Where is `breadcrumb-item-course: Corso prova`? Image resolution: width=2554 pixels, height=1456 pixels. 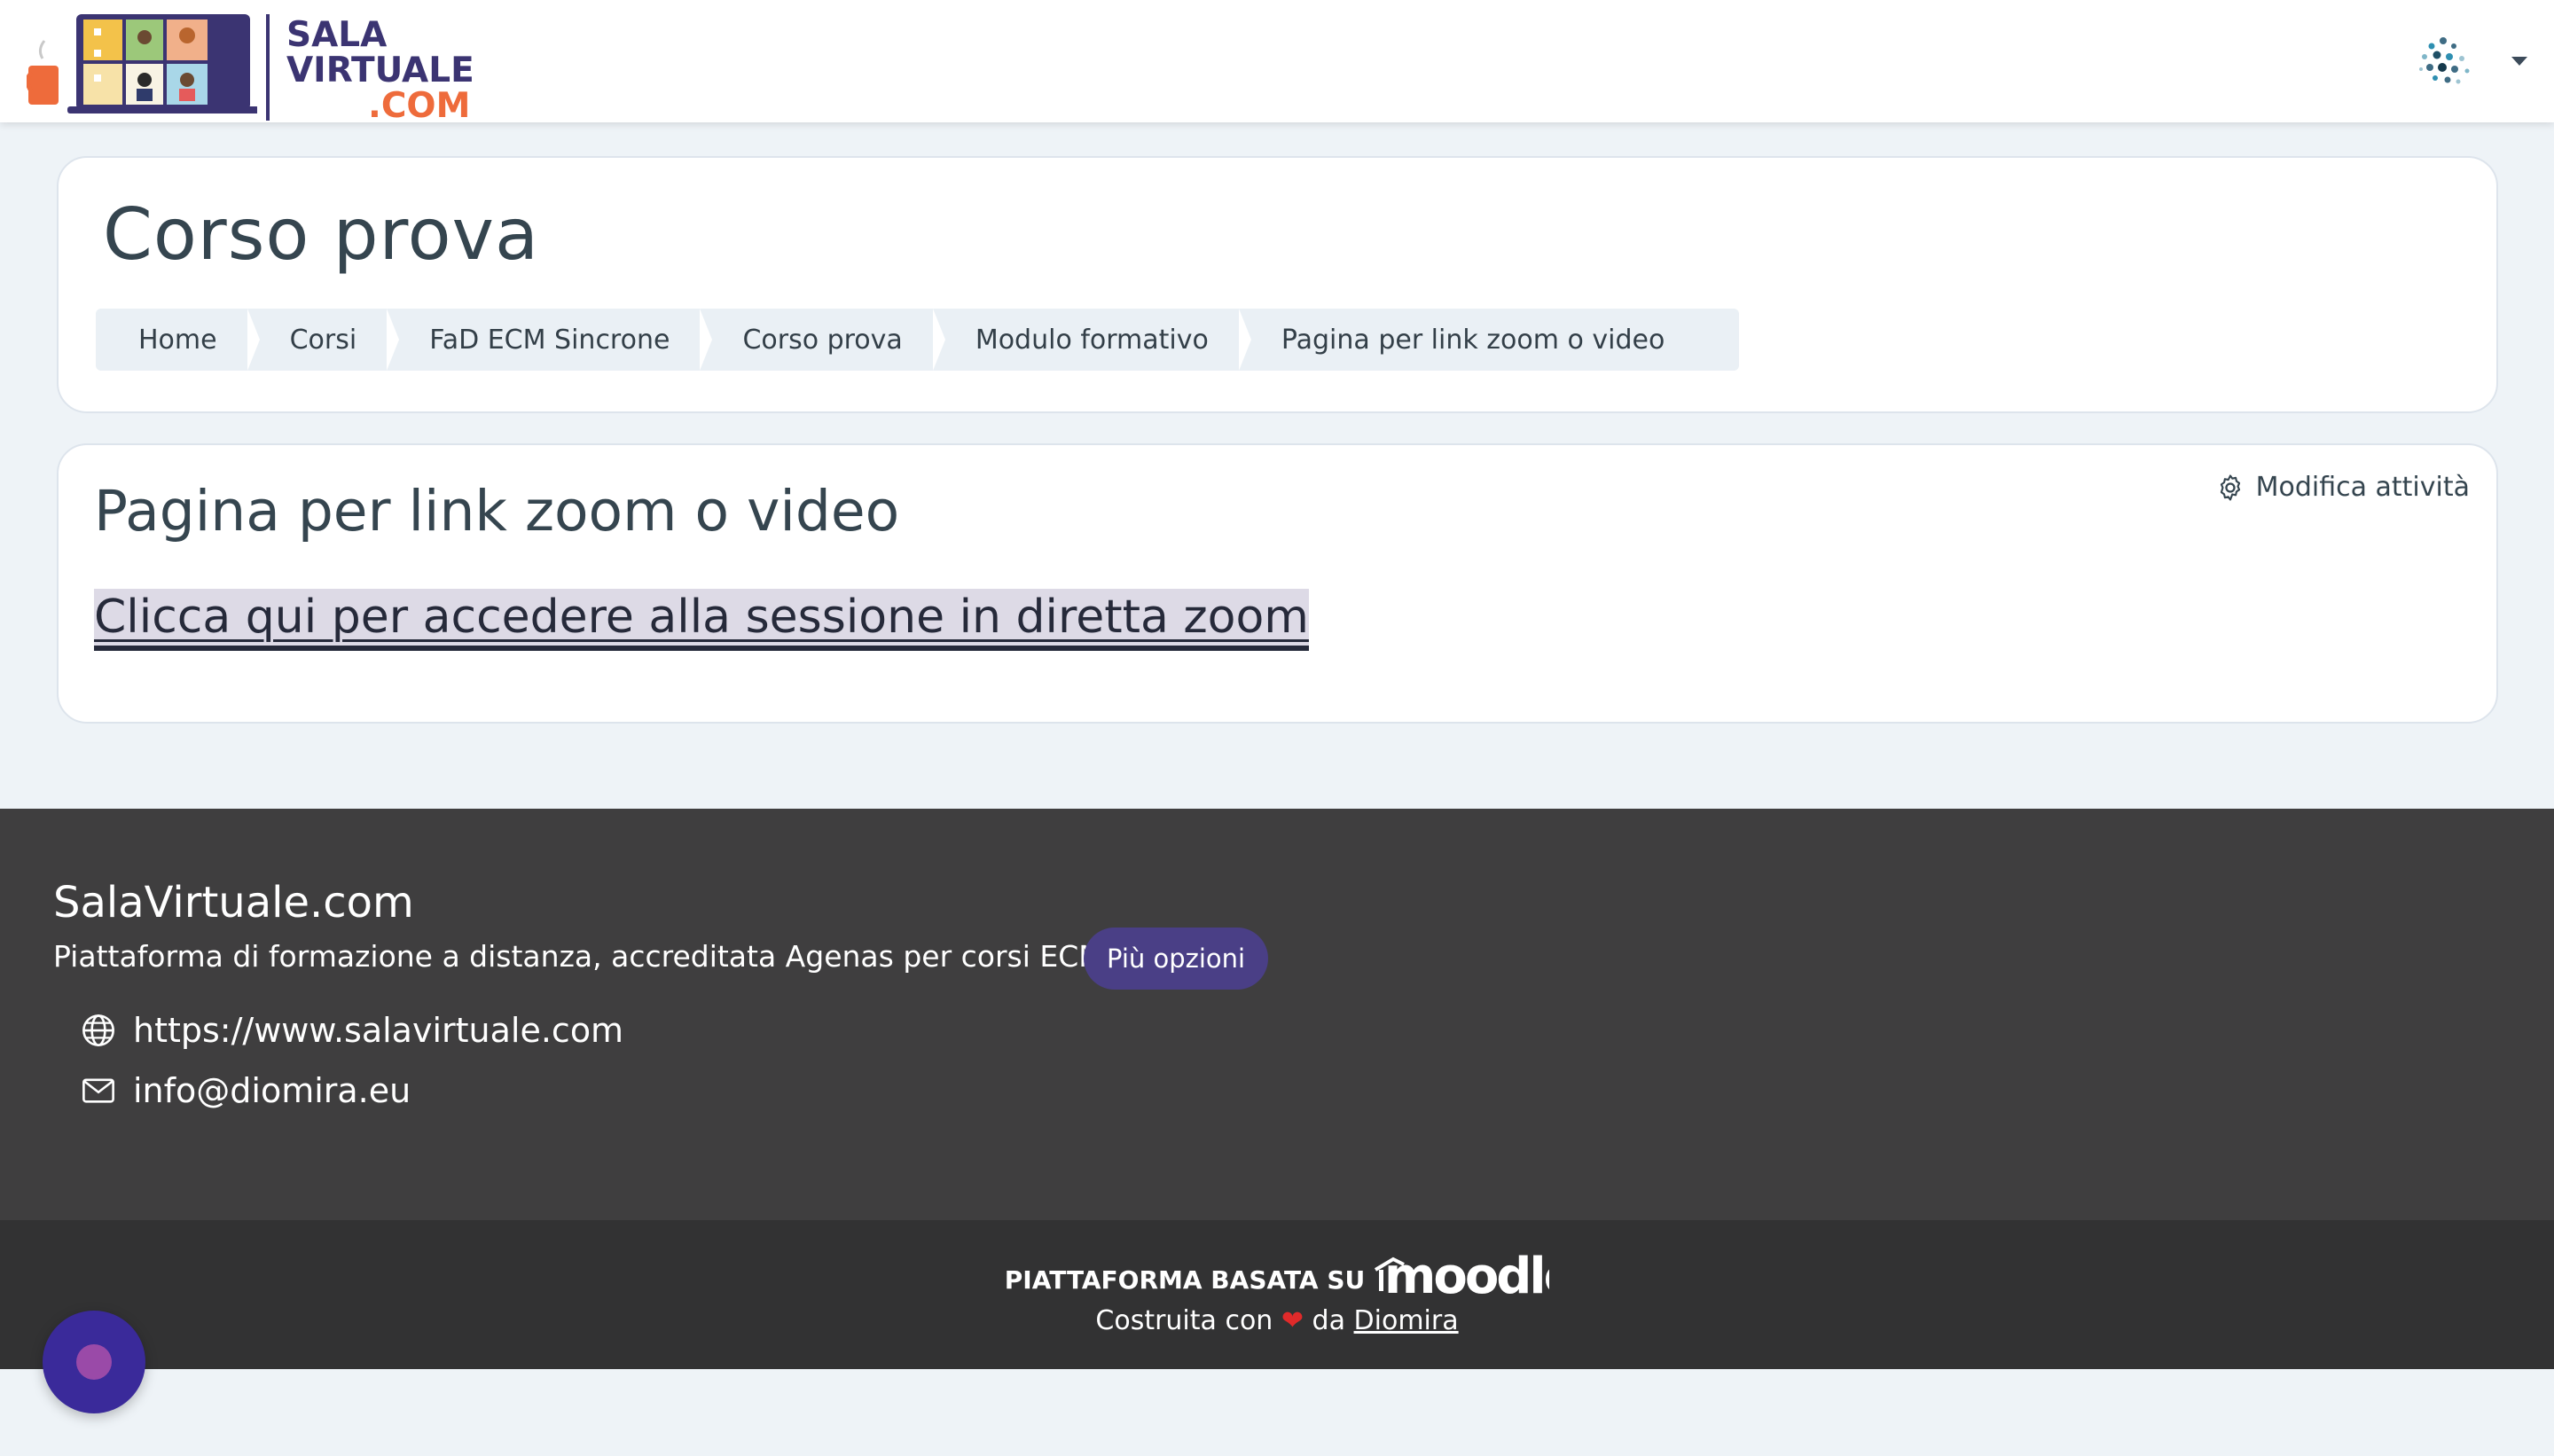
breadcrumb-item-course: Corso prova is located at coordinates (823, 340).